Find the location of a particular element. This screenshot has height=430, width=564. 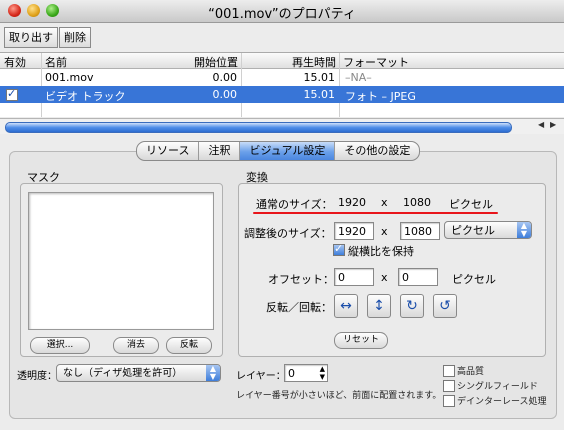

title-bar: “001.mov”のプロパティ is located at coordinates (282, 11).